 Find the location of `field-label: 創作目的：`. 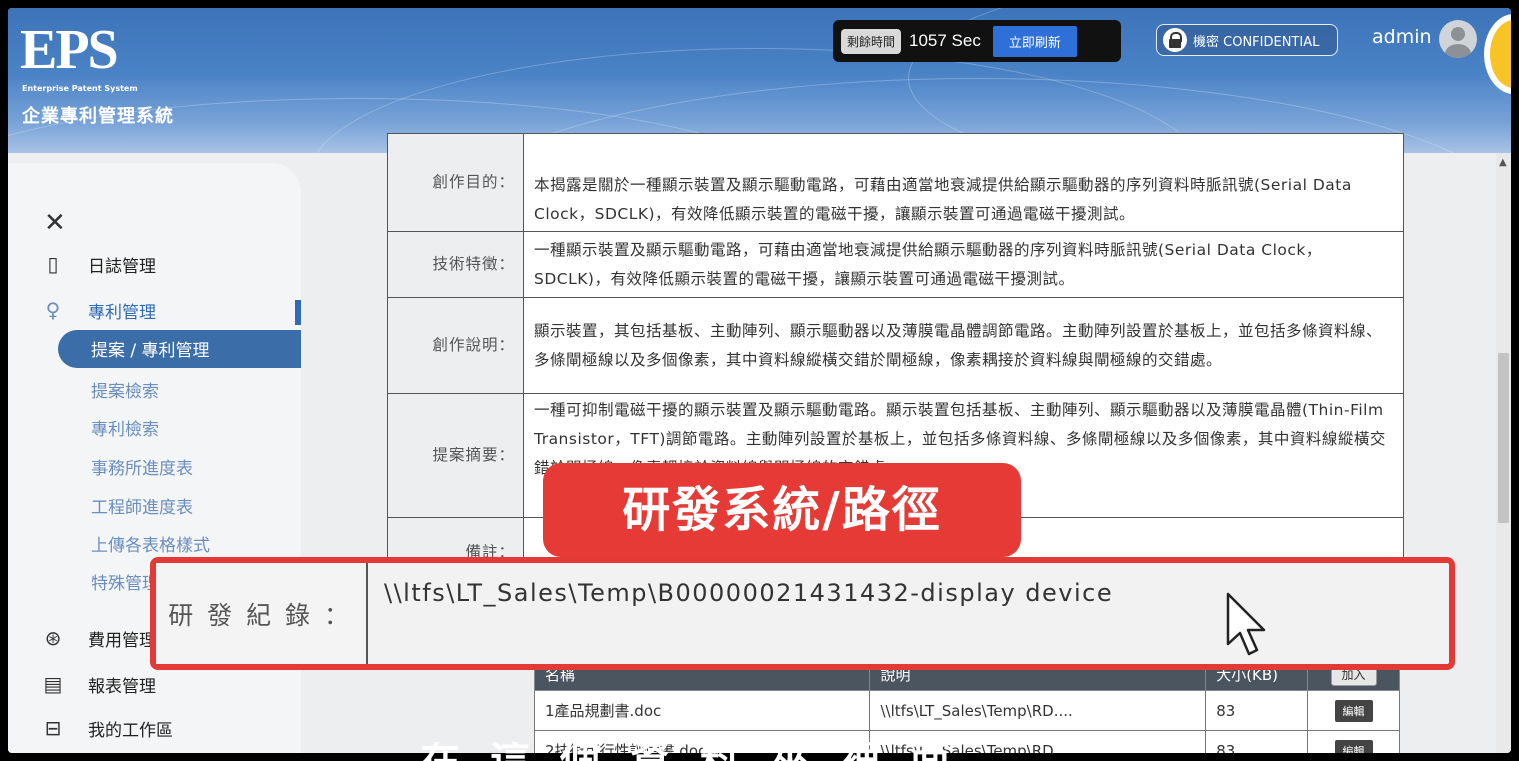

field-label: 創作目的： is located at coordinates (455, 182).